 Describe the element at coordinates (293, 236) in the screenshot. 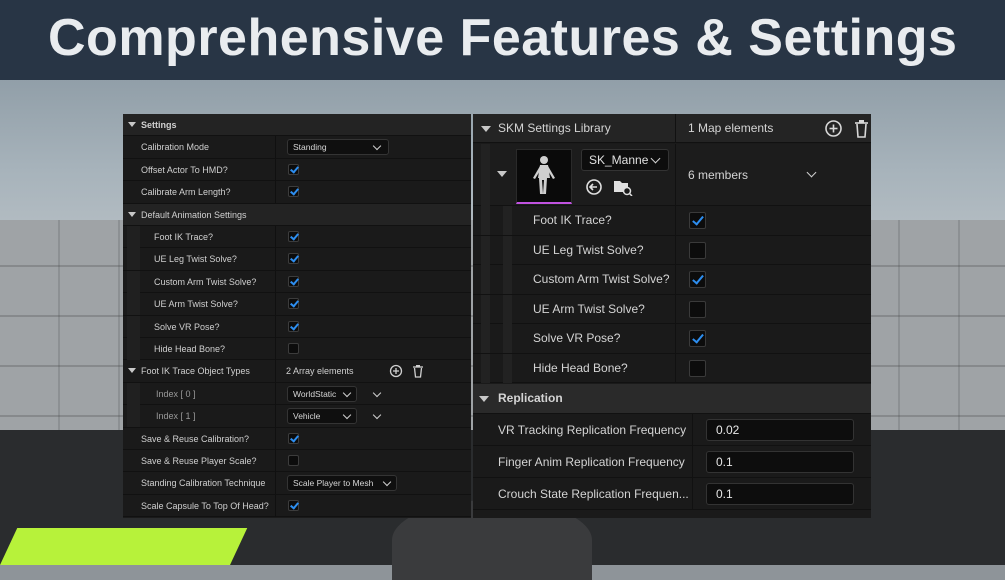

I see `foot-ik-checkbox` at that location.